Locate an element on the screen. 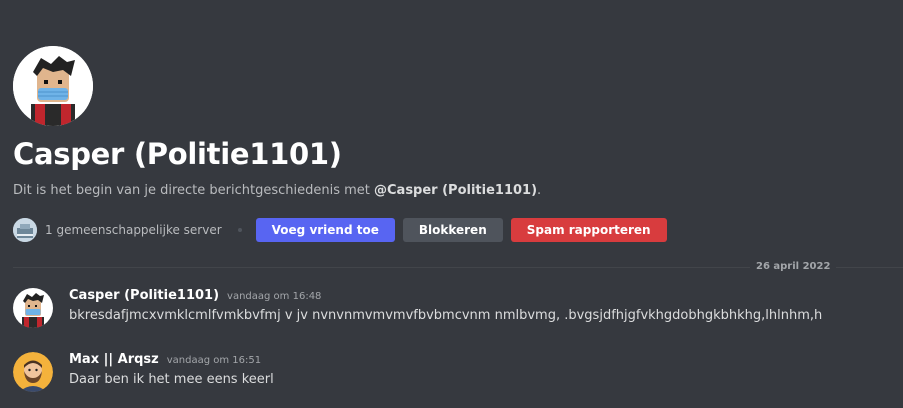  server-icon-image is located at coordinates (25, 230).